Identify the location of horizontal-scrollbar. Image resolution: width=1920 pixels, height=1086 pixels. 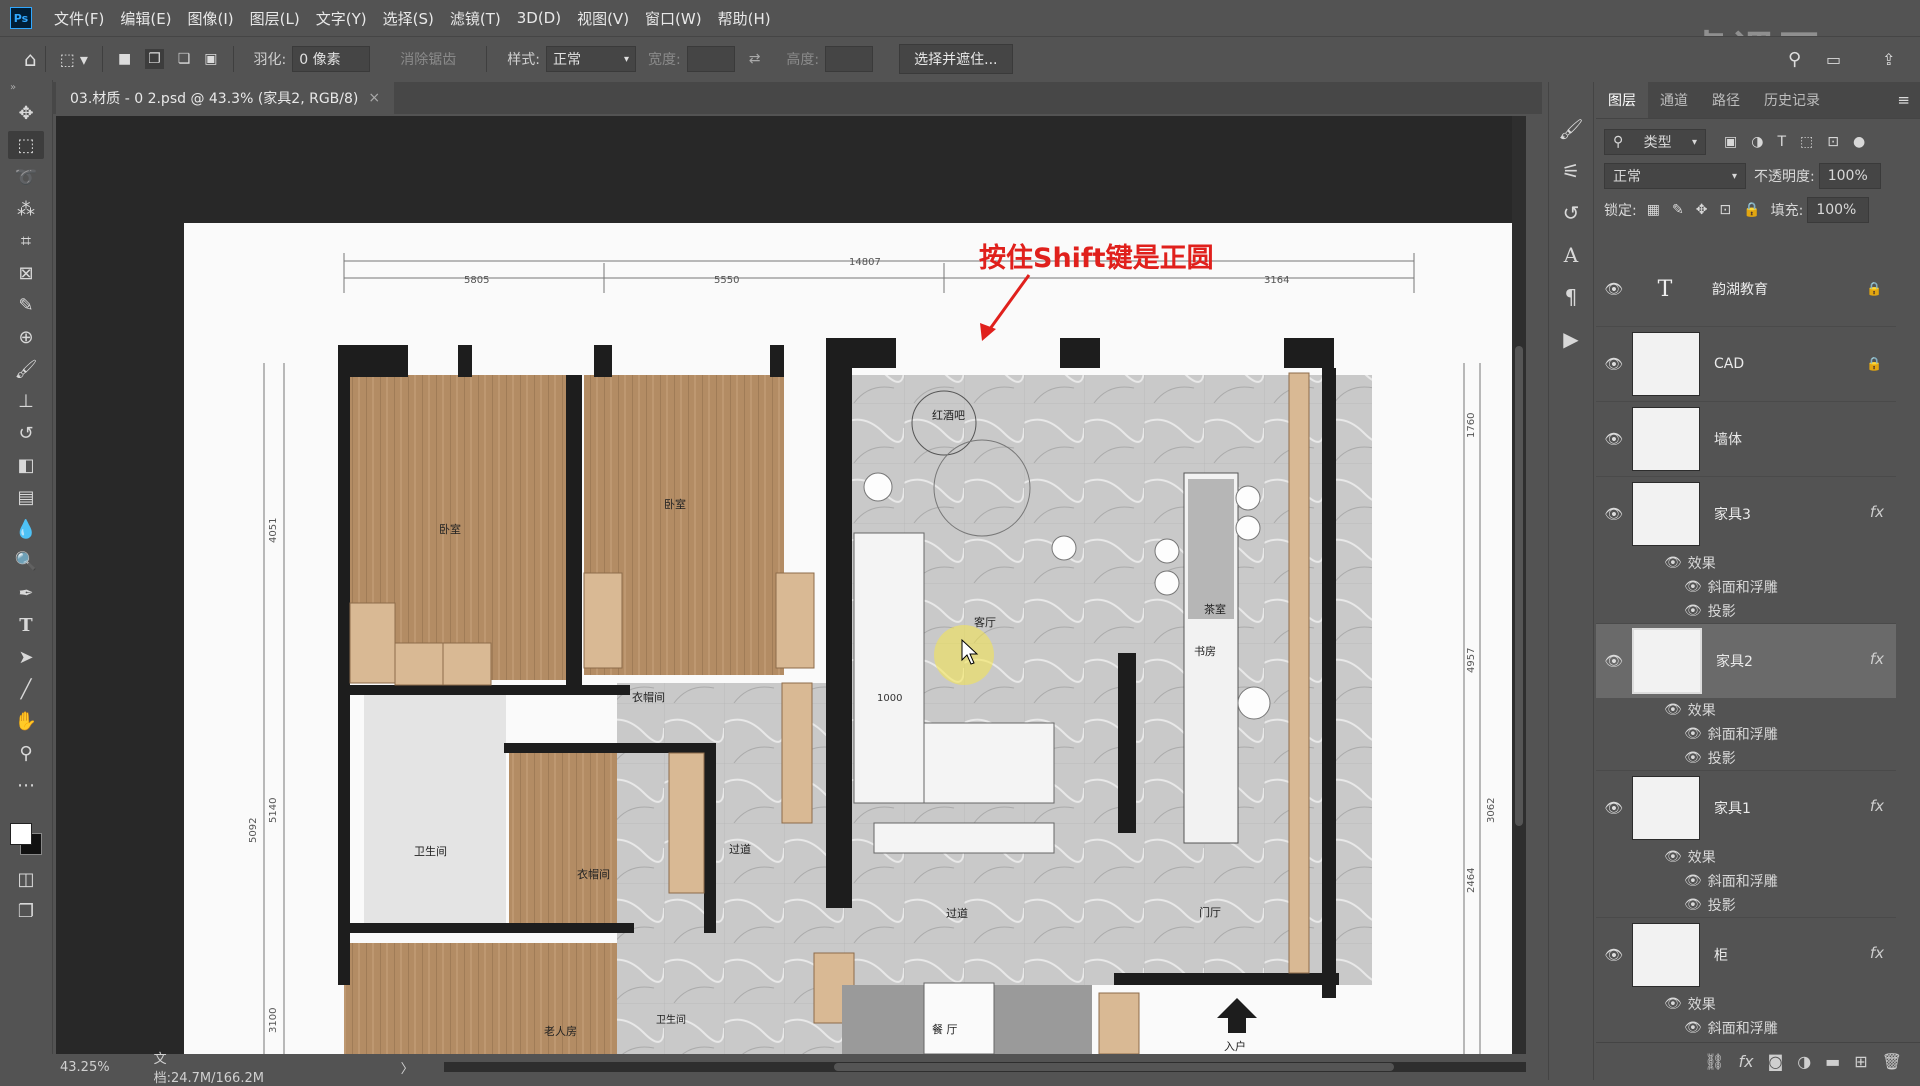
(984, 1067).